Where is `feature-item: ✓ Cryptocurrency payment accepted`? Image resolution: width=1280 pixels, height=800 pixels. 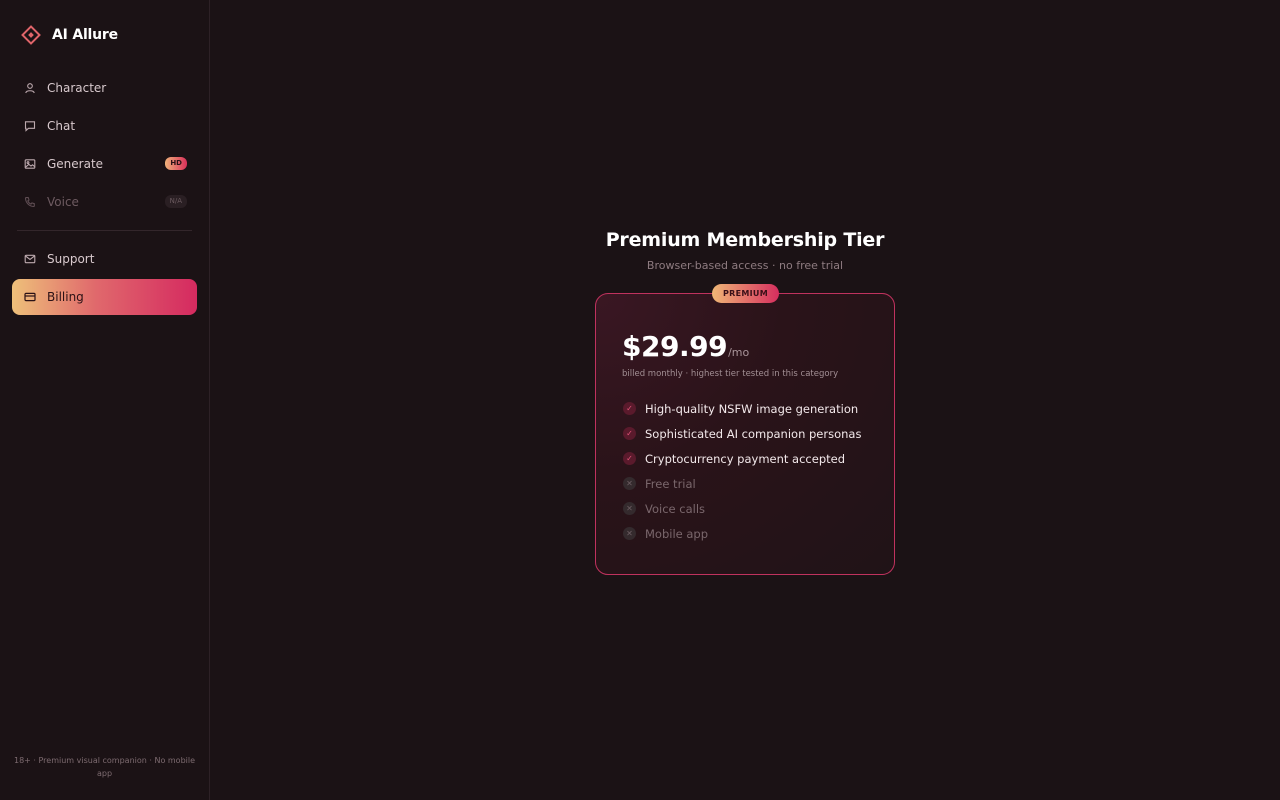 feature-item: ✓ Cryptocurrency payment accepted is located at coordinates (745, 458).